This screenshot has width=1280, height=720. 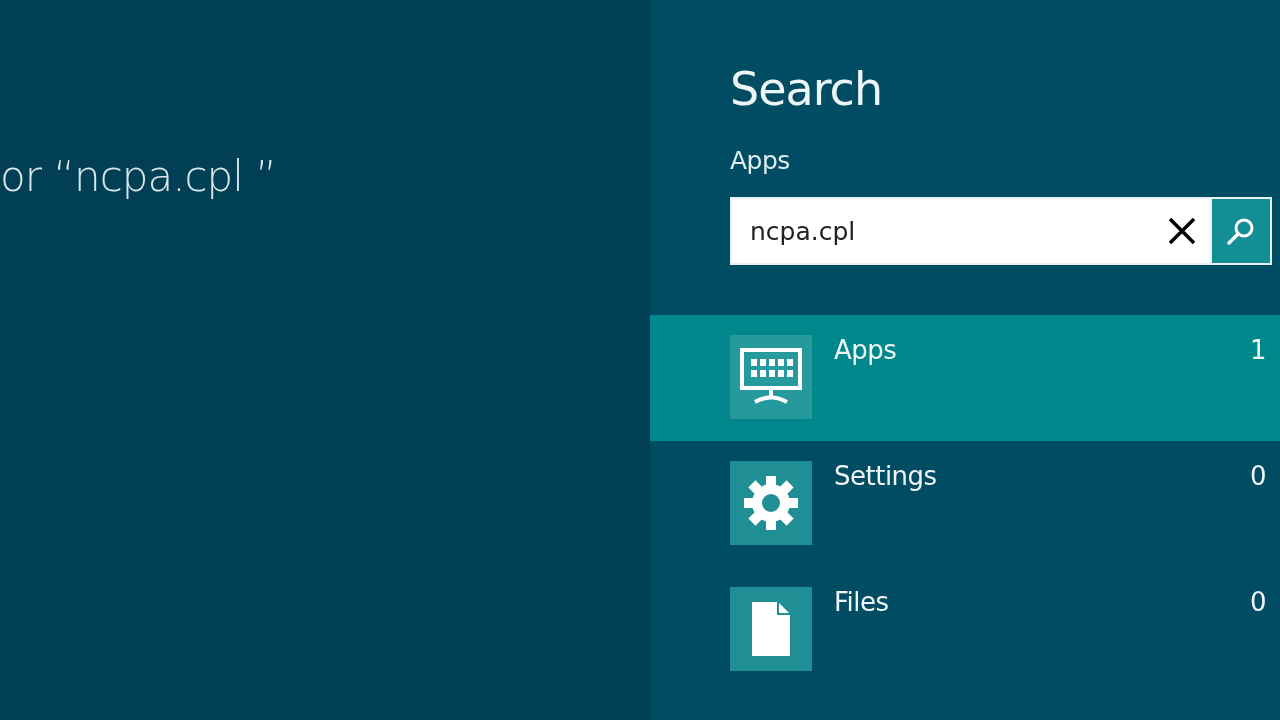 I want to click on search-button, so click(x=1241, y=231).